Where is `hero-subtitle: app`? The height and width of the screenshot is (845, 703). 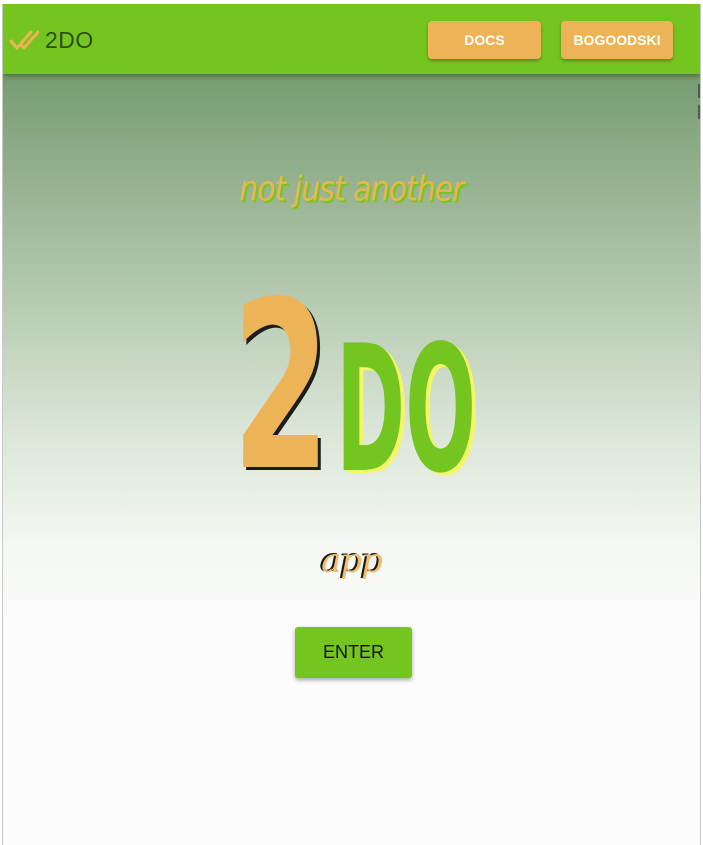
hero-subtitle: app is located at coordinates (352, 561).